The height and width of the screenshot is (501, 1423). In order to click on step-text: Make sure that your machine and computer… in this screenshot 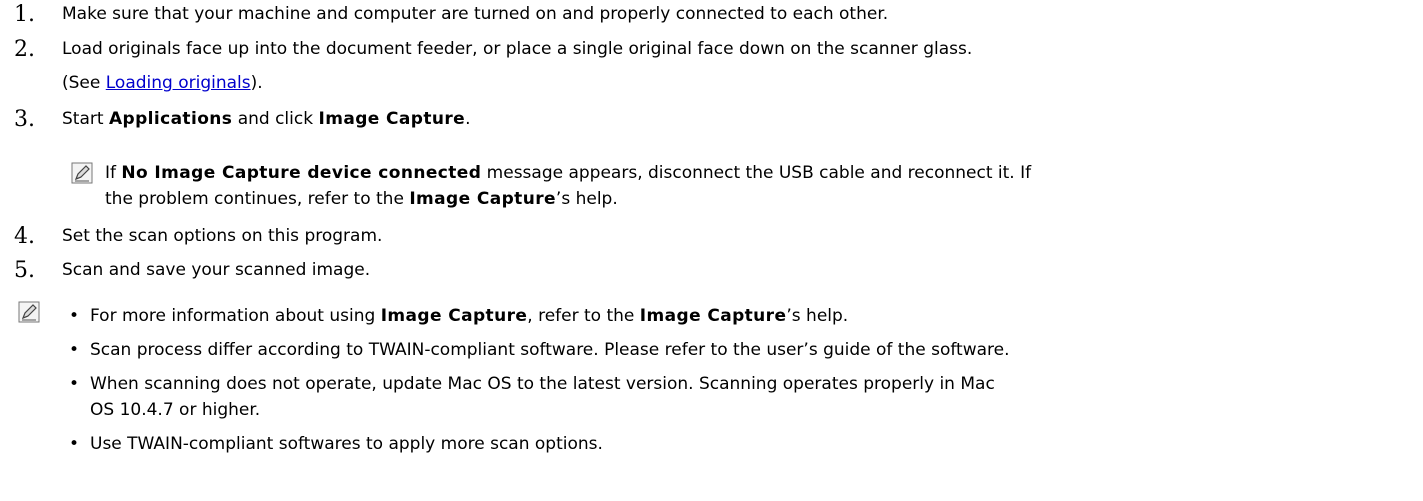, I will do `click(475, 14)`.